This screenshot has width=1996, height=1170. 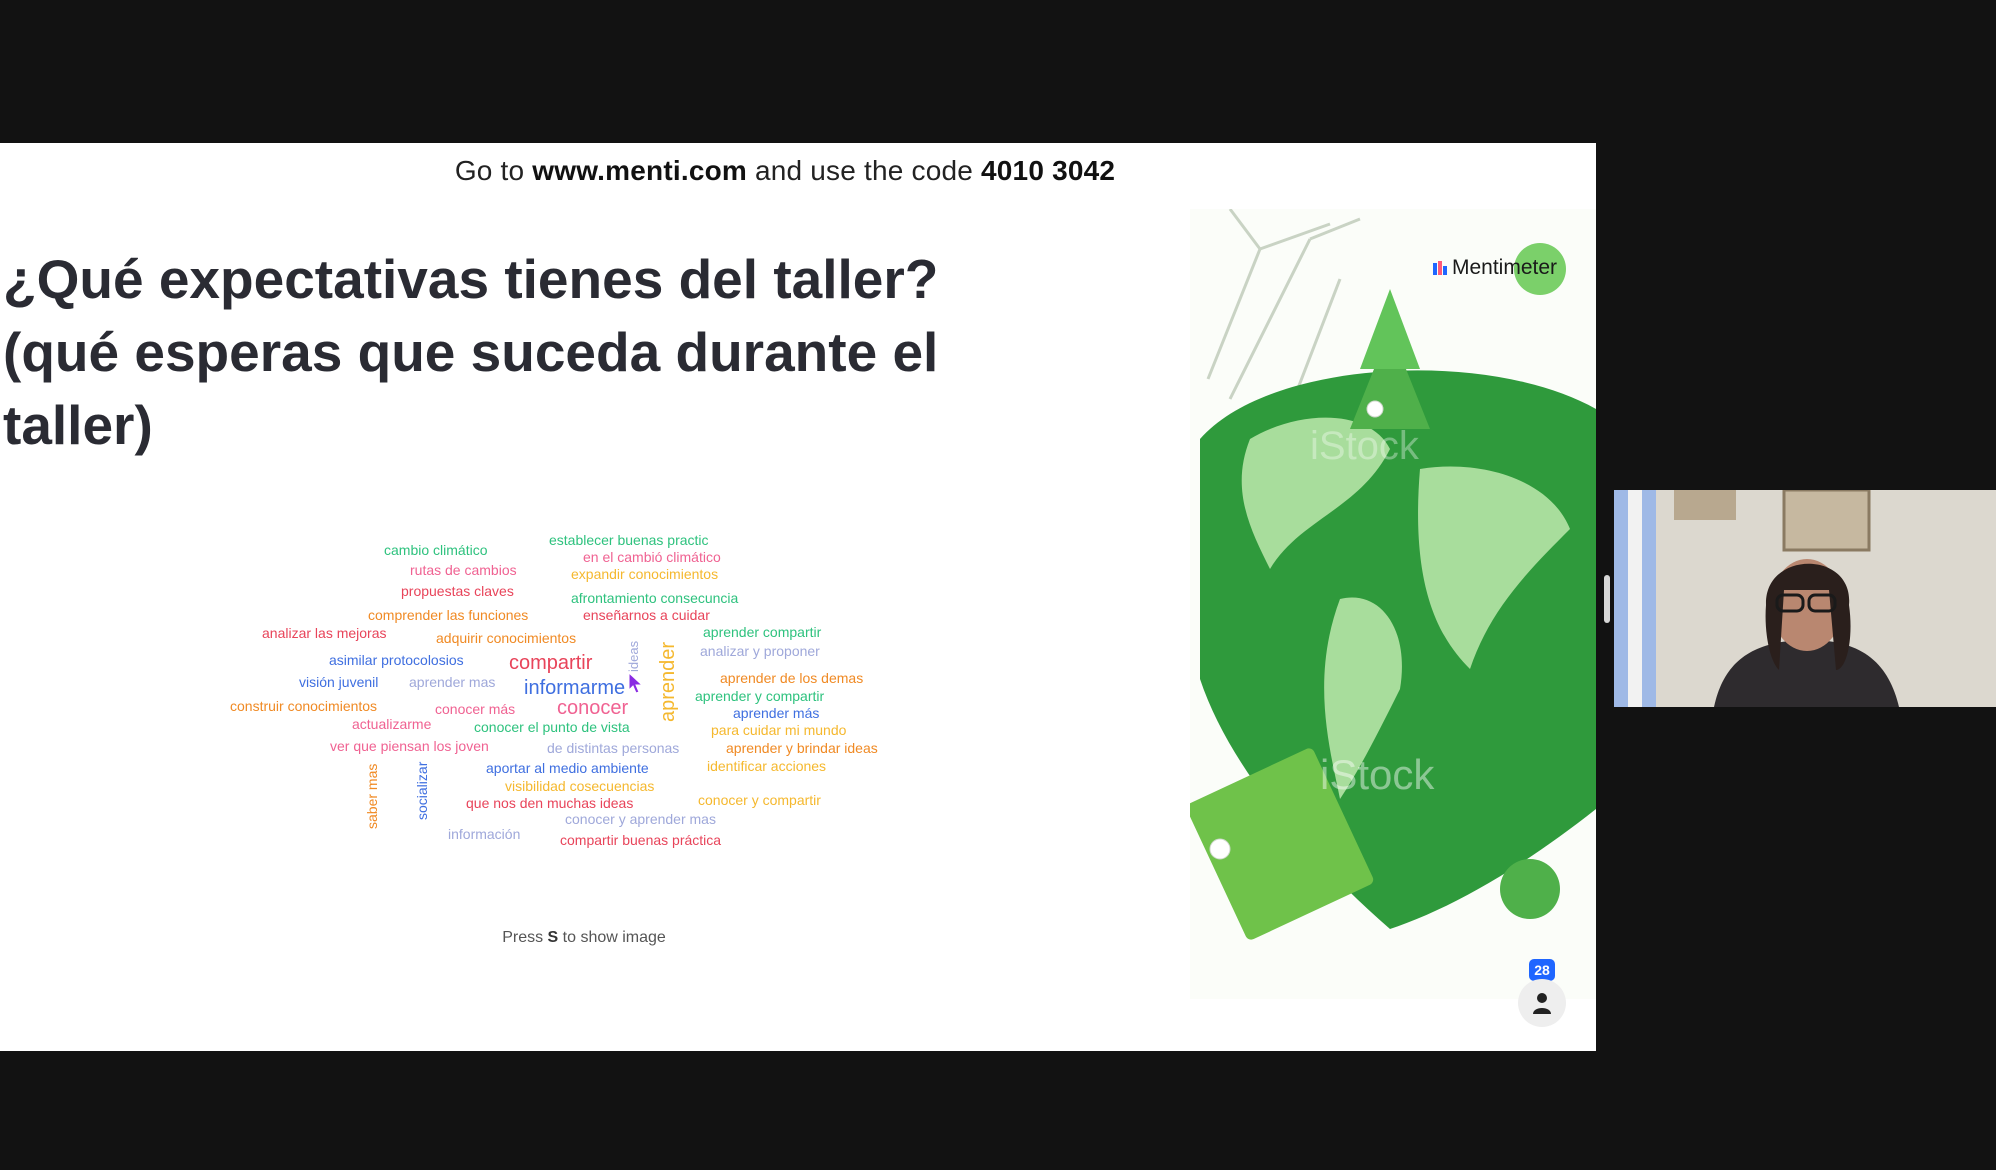 I want to click on word-cloud-word: propuestas claves, so click(x=457, y=591).